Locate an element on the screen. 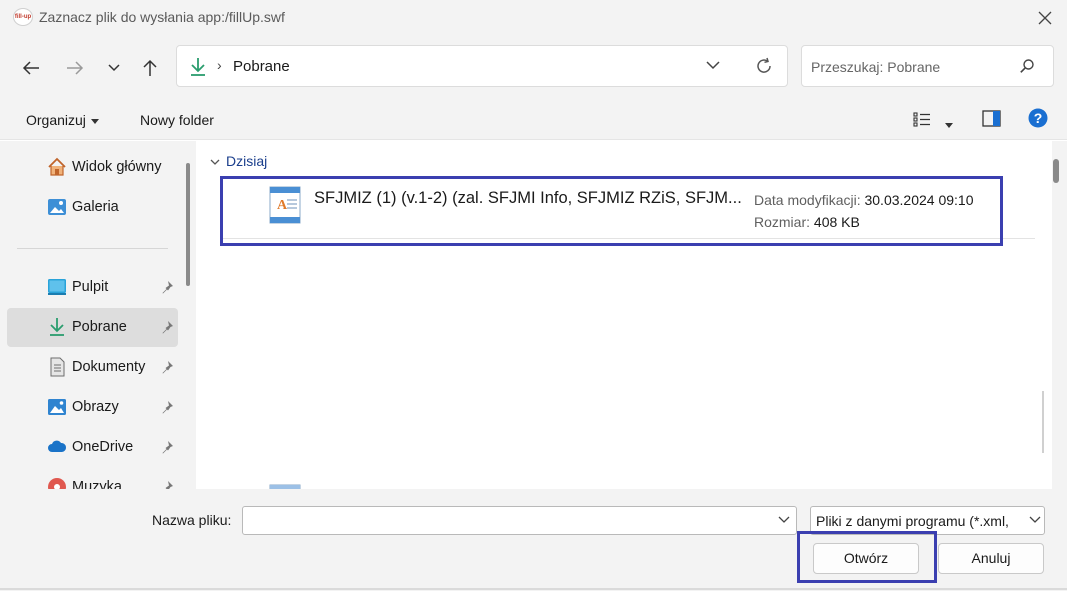 The image size is (1067, 591). search-box is located at coordinates (927, 66).